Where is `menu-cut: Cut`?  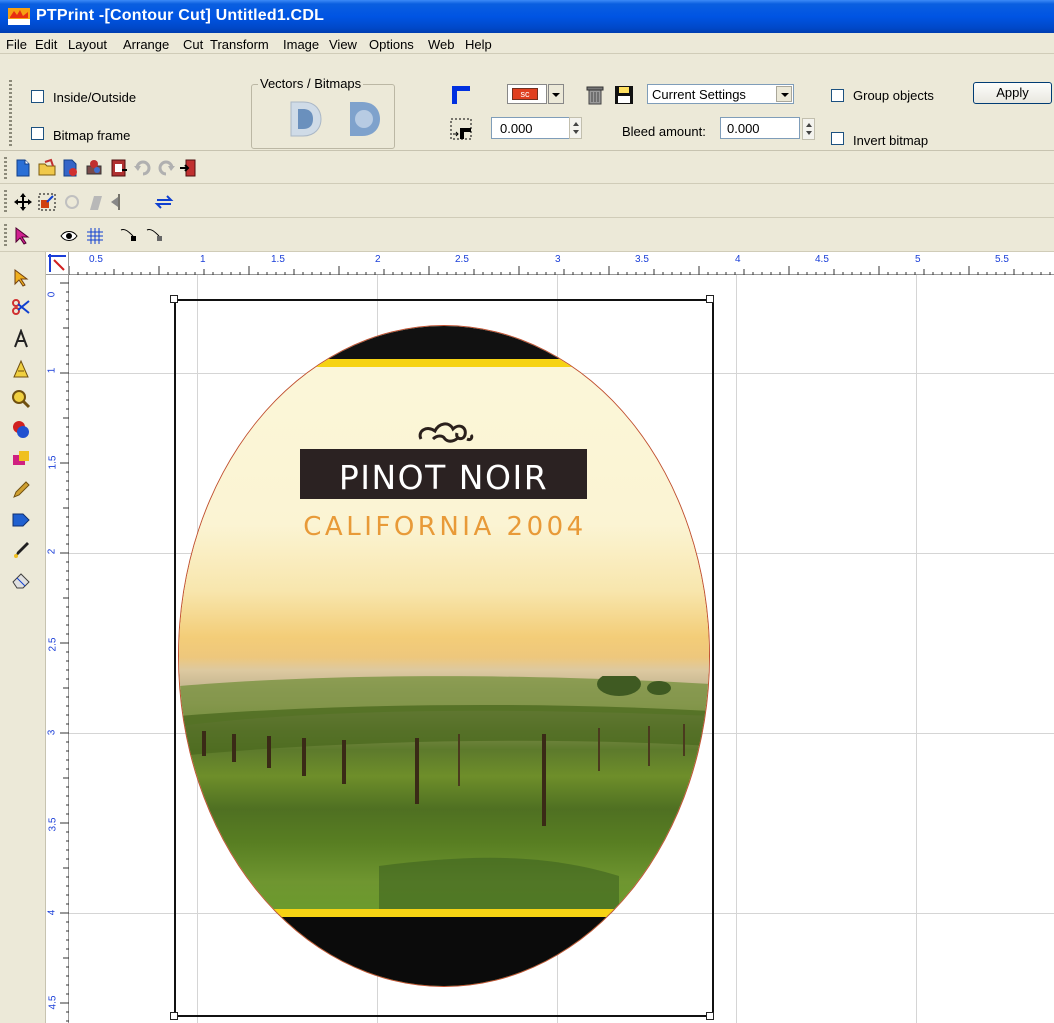 menu-cut: Cut is located at coordinates (193, 44).